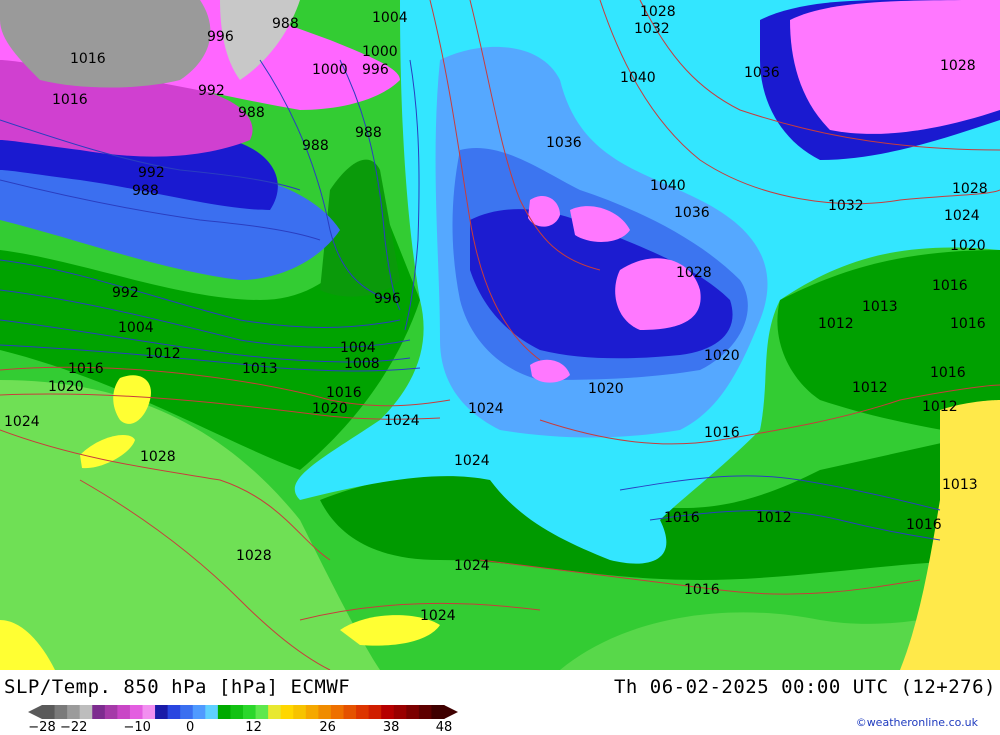 This screenshot has height=735, width=1000. I want to click on temperature-colorbar, so click(243, 712).